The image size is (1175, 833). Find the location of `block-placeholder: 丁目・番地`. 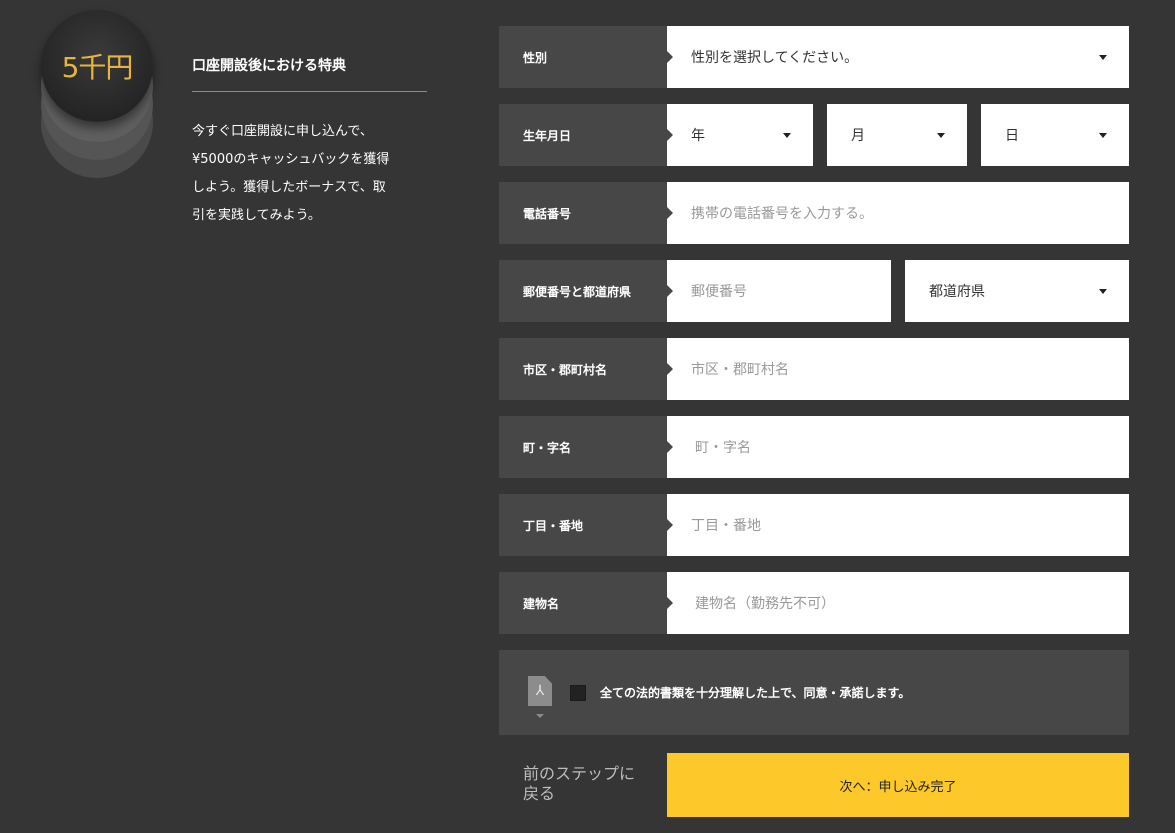

block-placeholder: 丁目・番地 is located at coordinates (726, 526).